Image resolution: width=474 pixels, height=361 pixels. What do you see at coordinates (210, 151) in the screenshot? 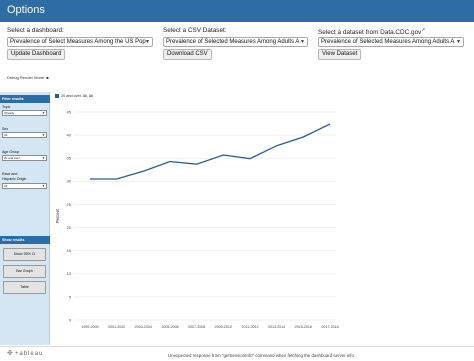
I see `series-line` at bounding box center [210, 151].